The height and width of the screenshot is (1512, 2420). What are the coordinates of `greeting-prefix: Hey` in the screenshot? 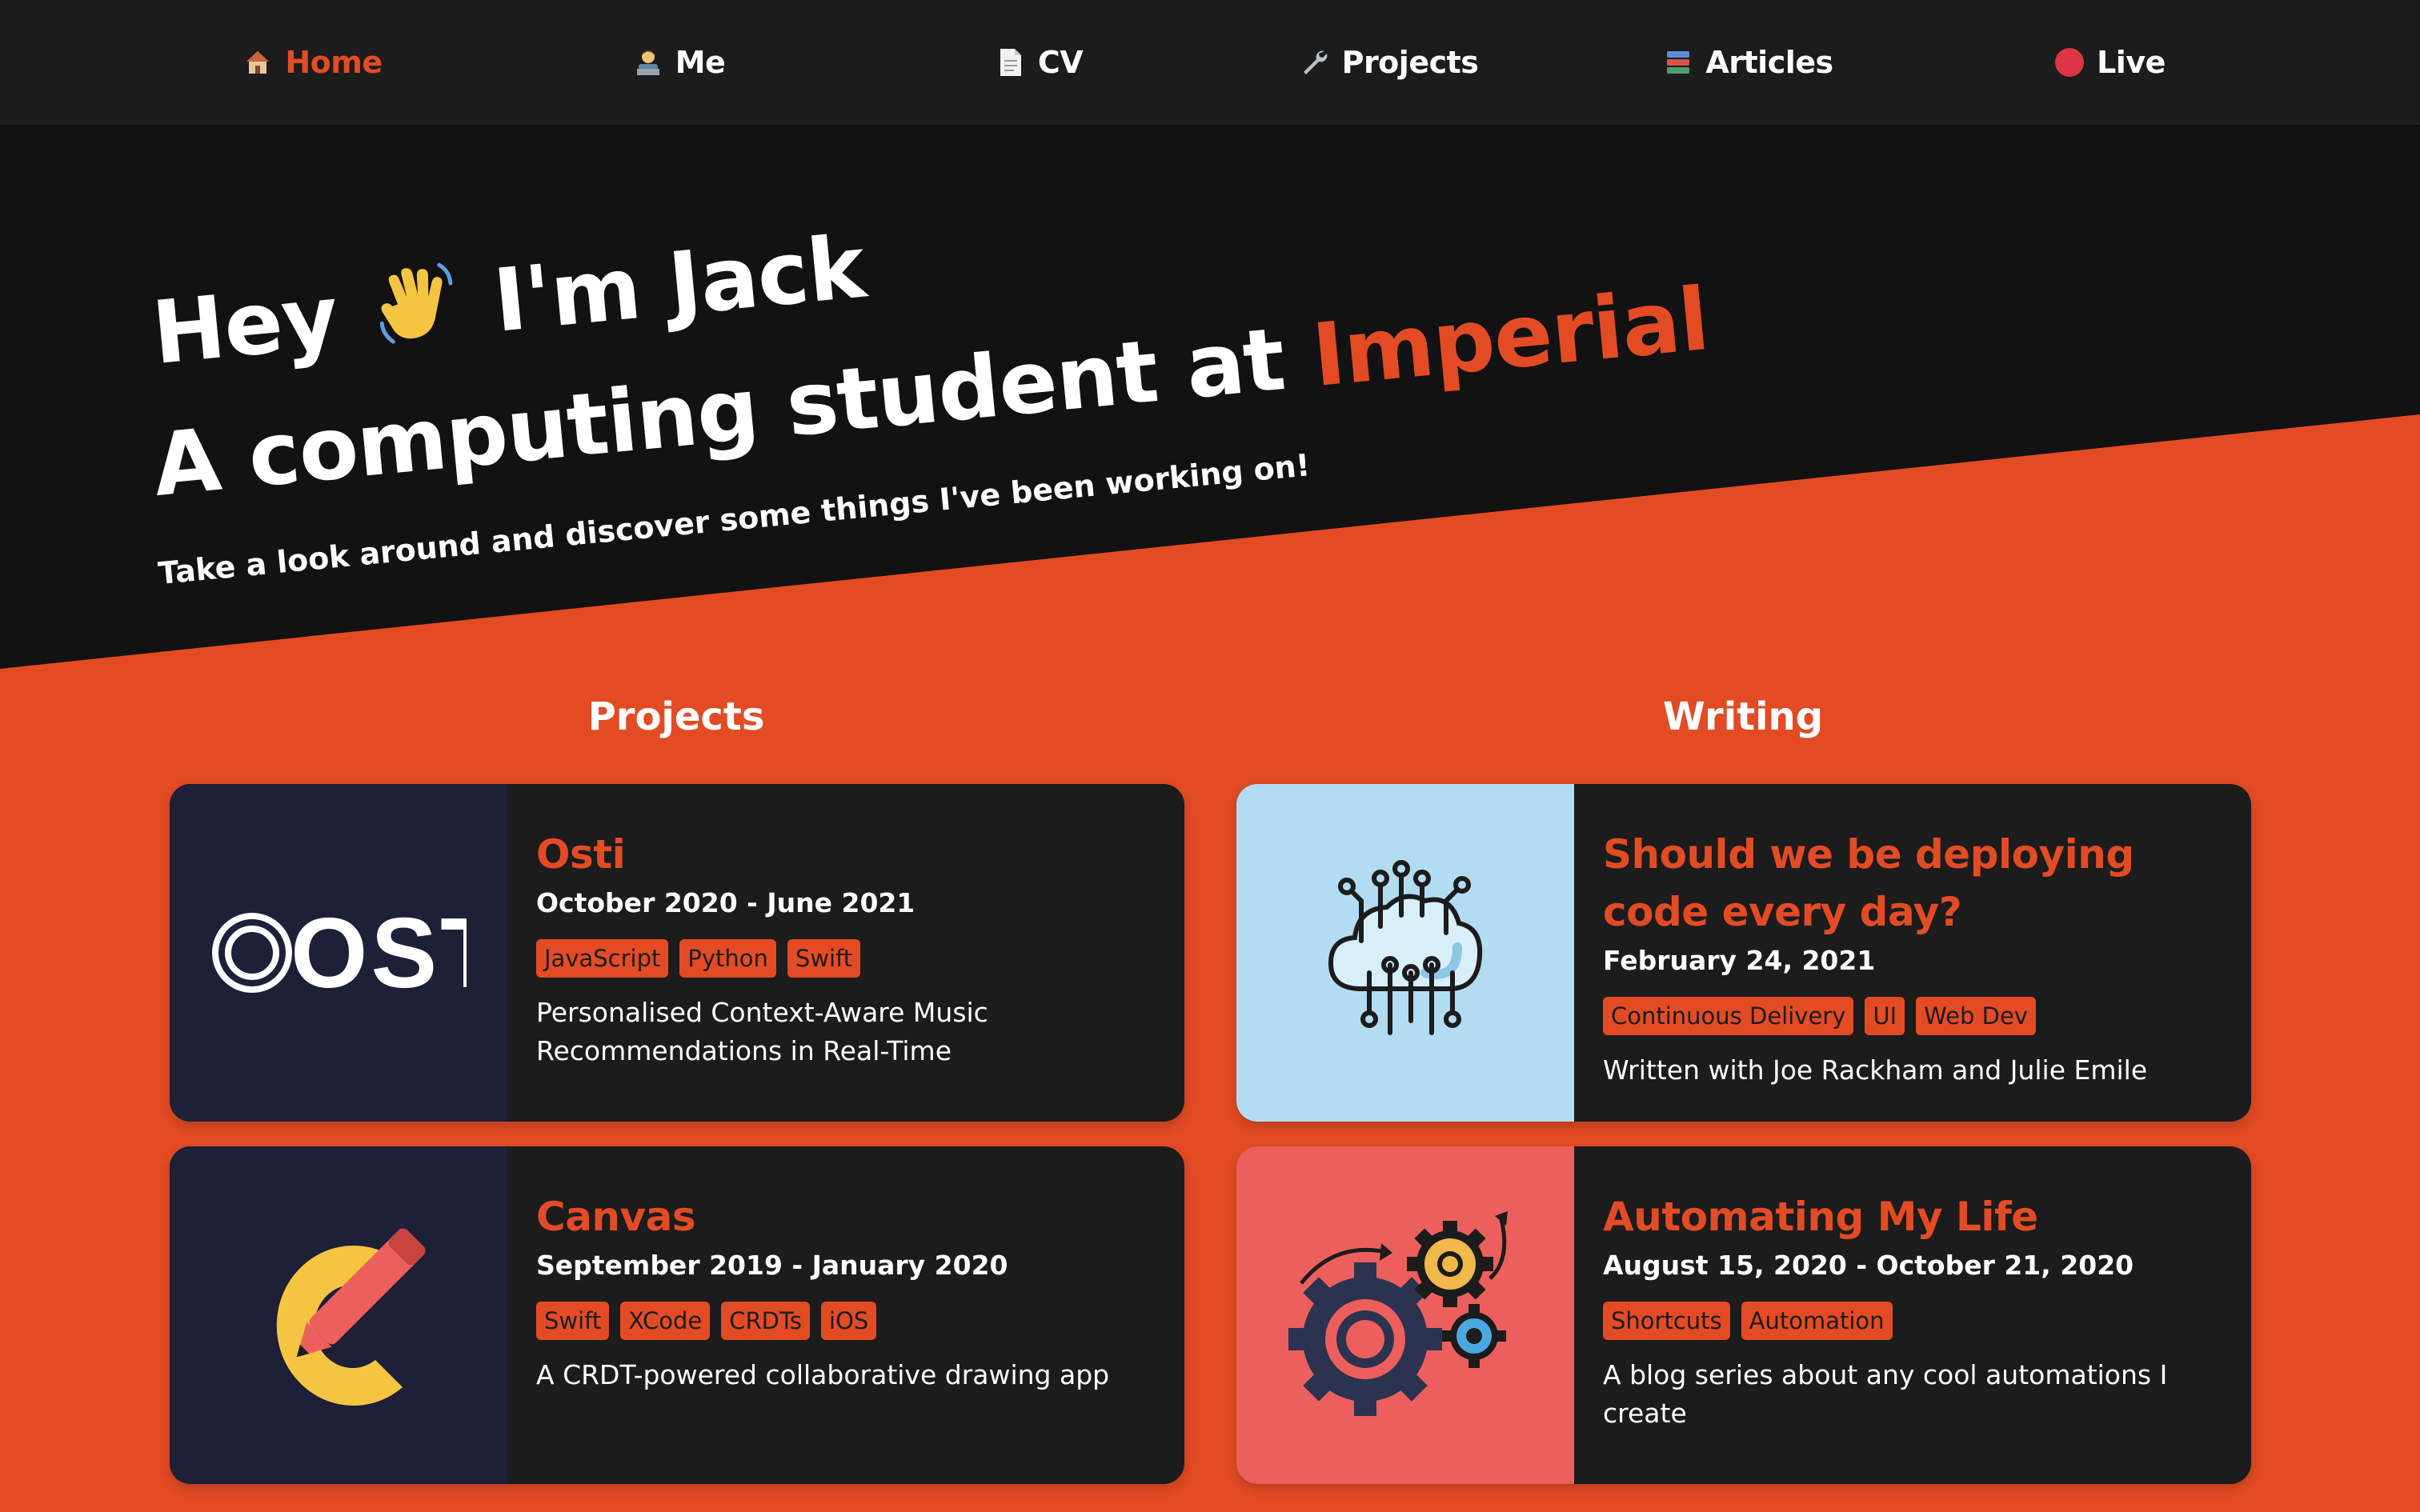 It's located at (245, 325).